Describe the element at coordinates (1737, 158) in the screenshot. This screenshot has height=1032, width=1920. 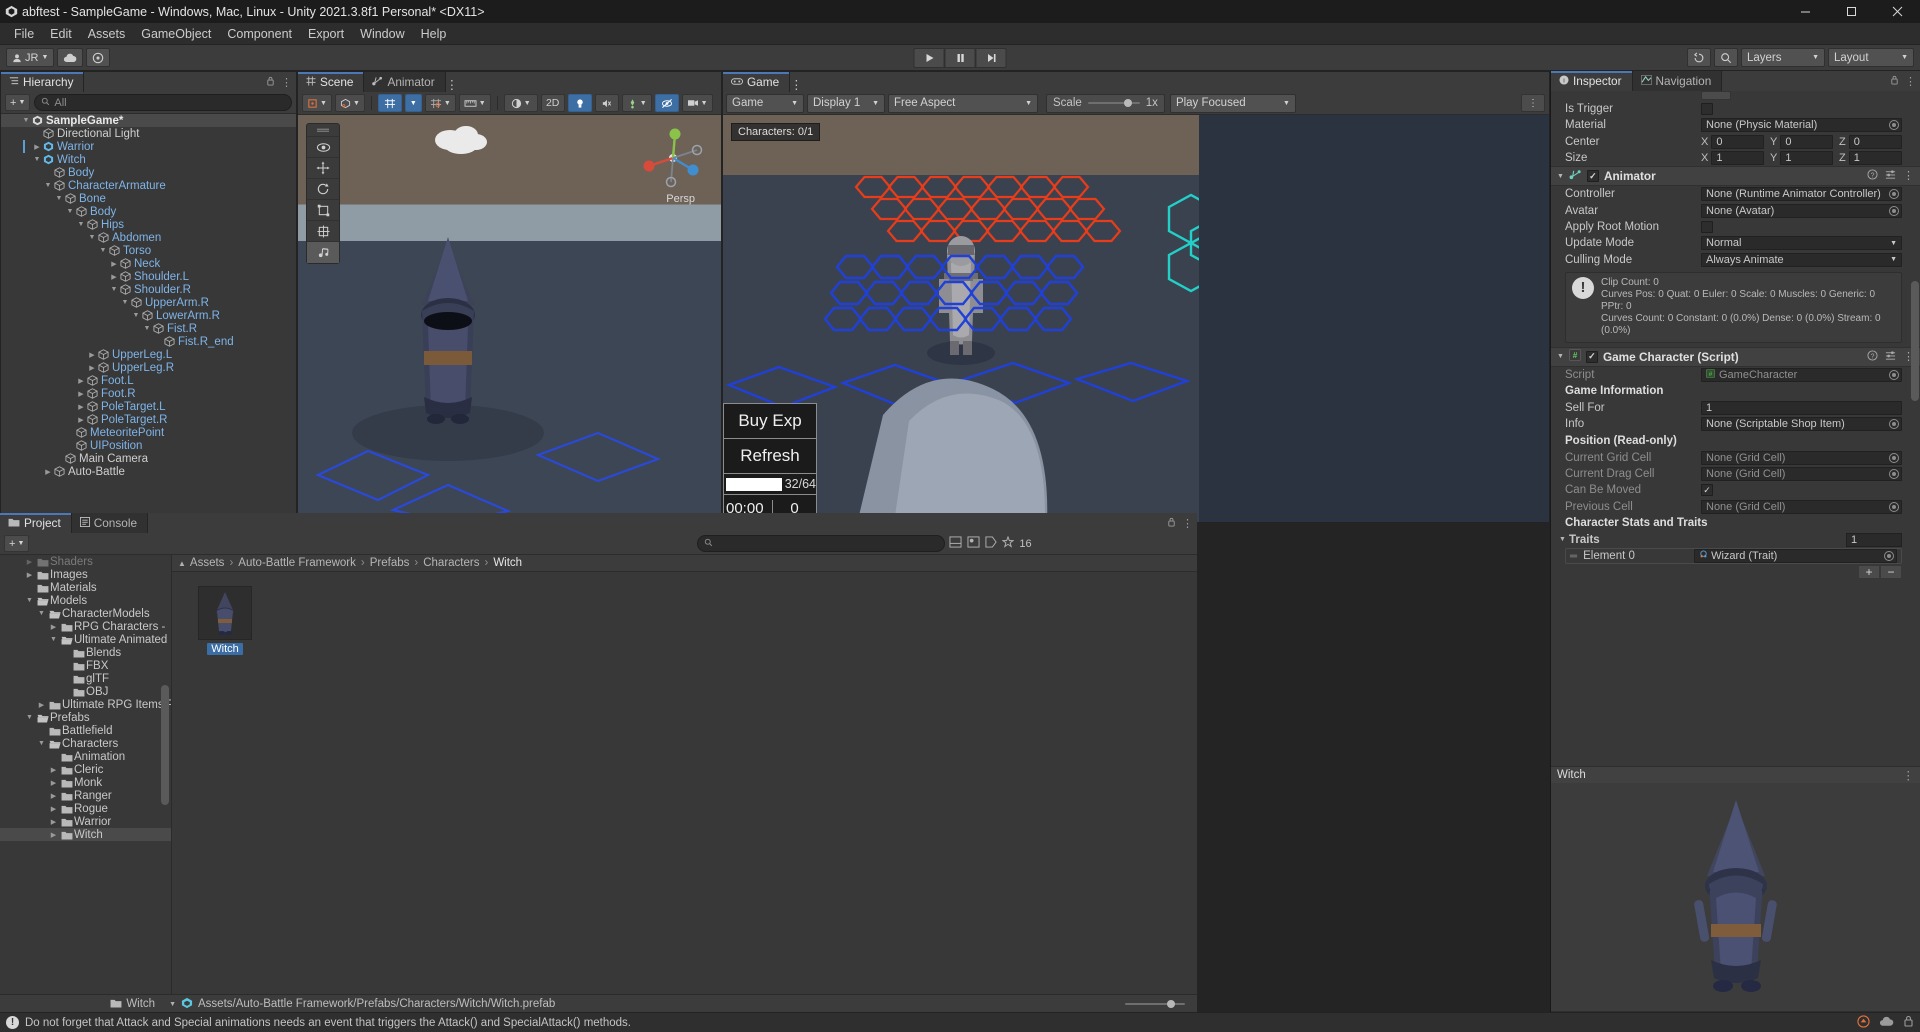
I see `axis-input-x: 1` at that location.